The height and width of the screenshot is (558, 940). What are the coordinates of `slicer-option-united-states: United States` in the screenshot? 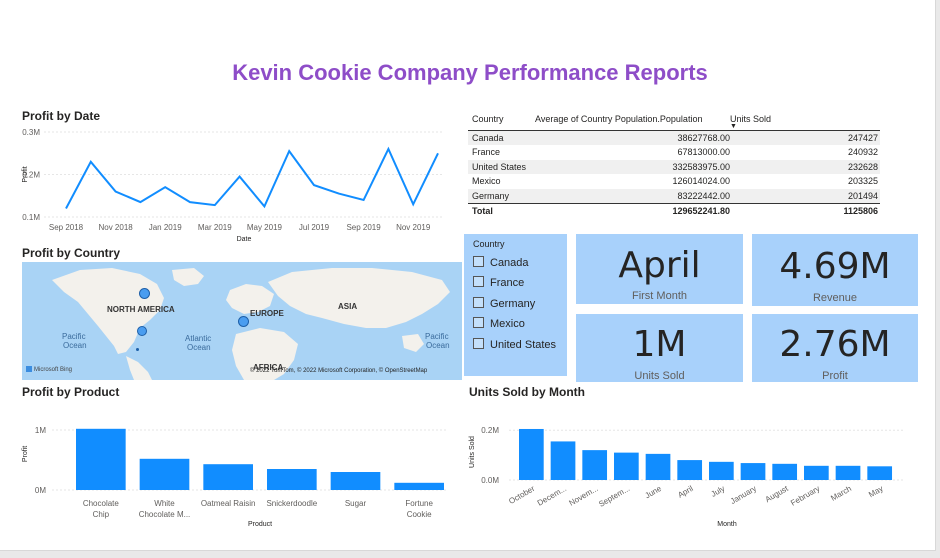 It's located at (514, 344).